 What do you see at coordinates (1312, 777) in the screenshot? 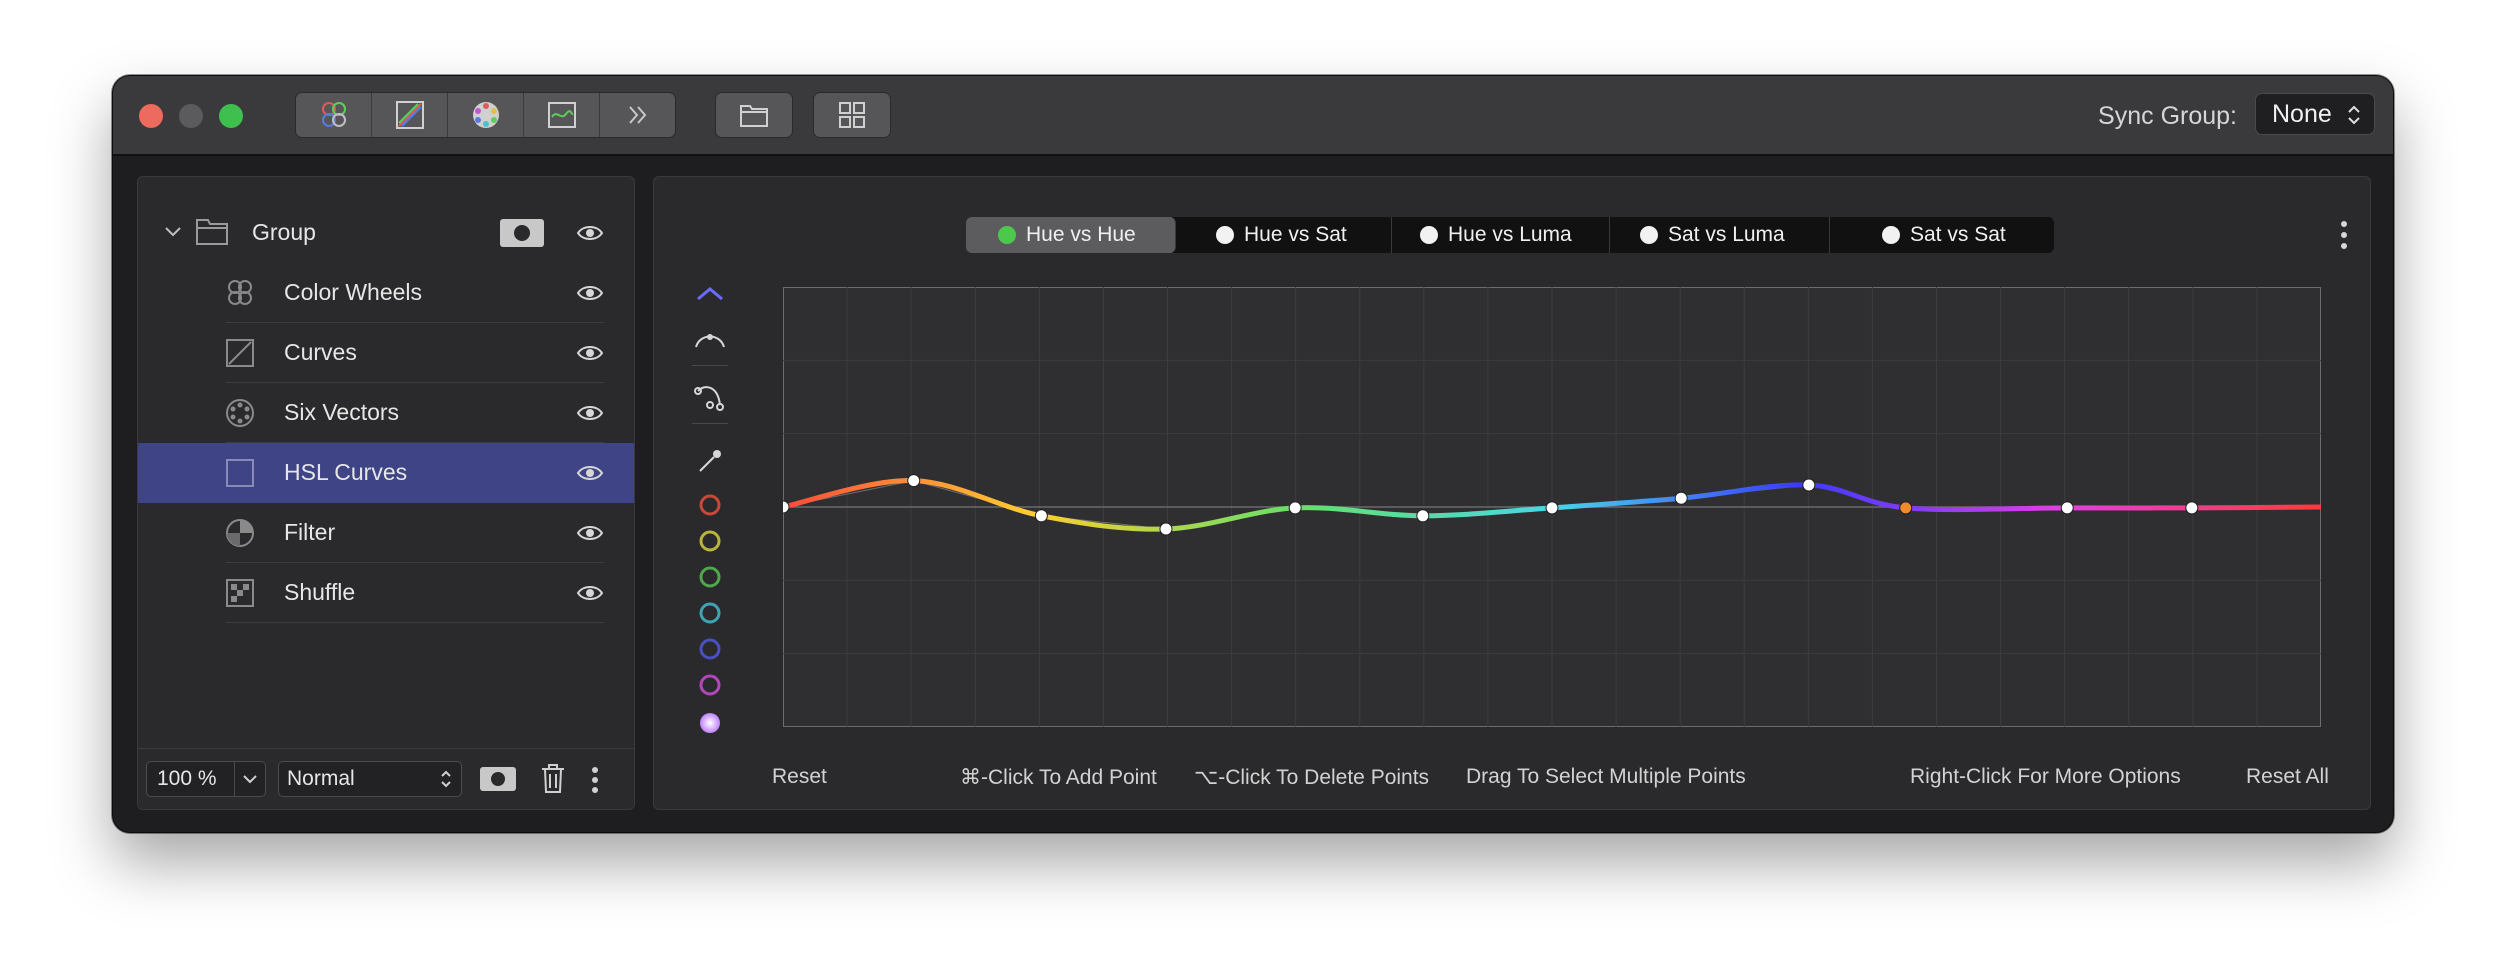
I see `hint-delete-points: ⌥-Click To Delete Points` at bounding box center [1312, 777].